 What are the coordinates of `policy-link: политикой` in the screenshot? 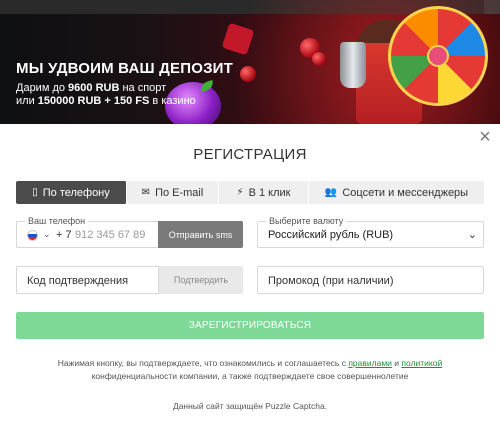 It's located at (421, 363).